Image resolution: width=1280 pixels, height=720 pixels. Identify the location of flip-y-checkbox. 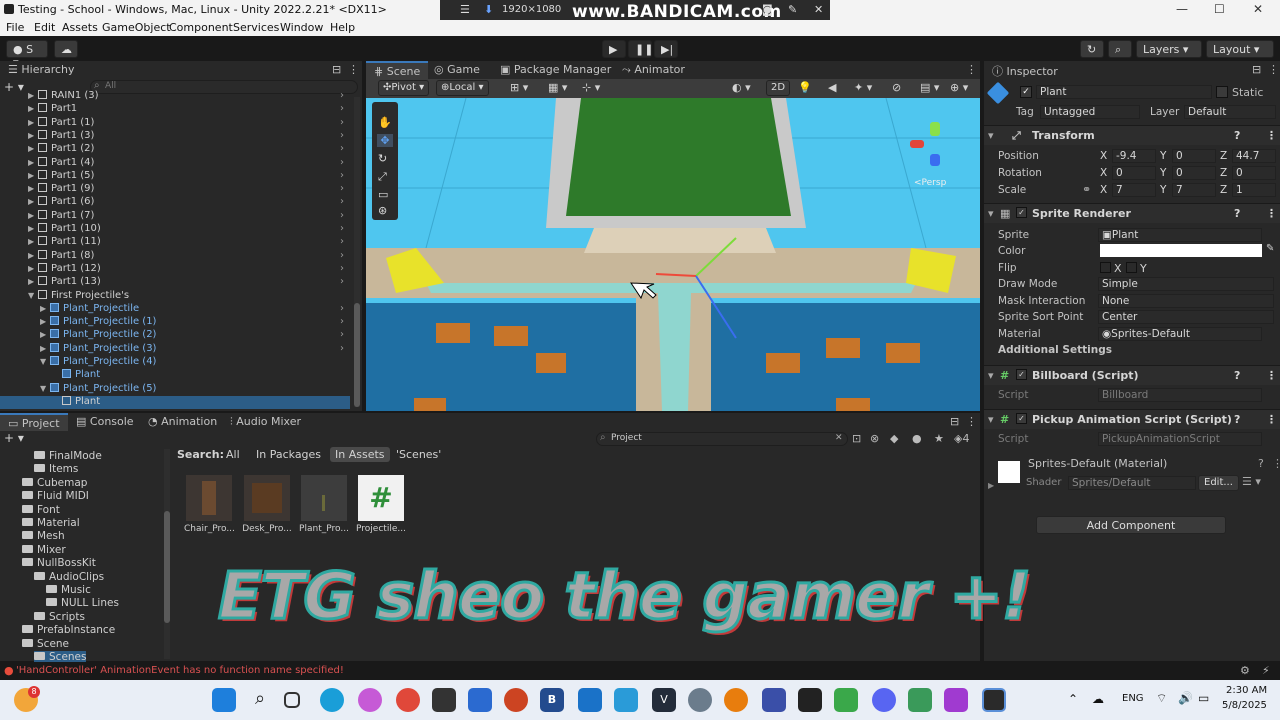
(1131, 267).